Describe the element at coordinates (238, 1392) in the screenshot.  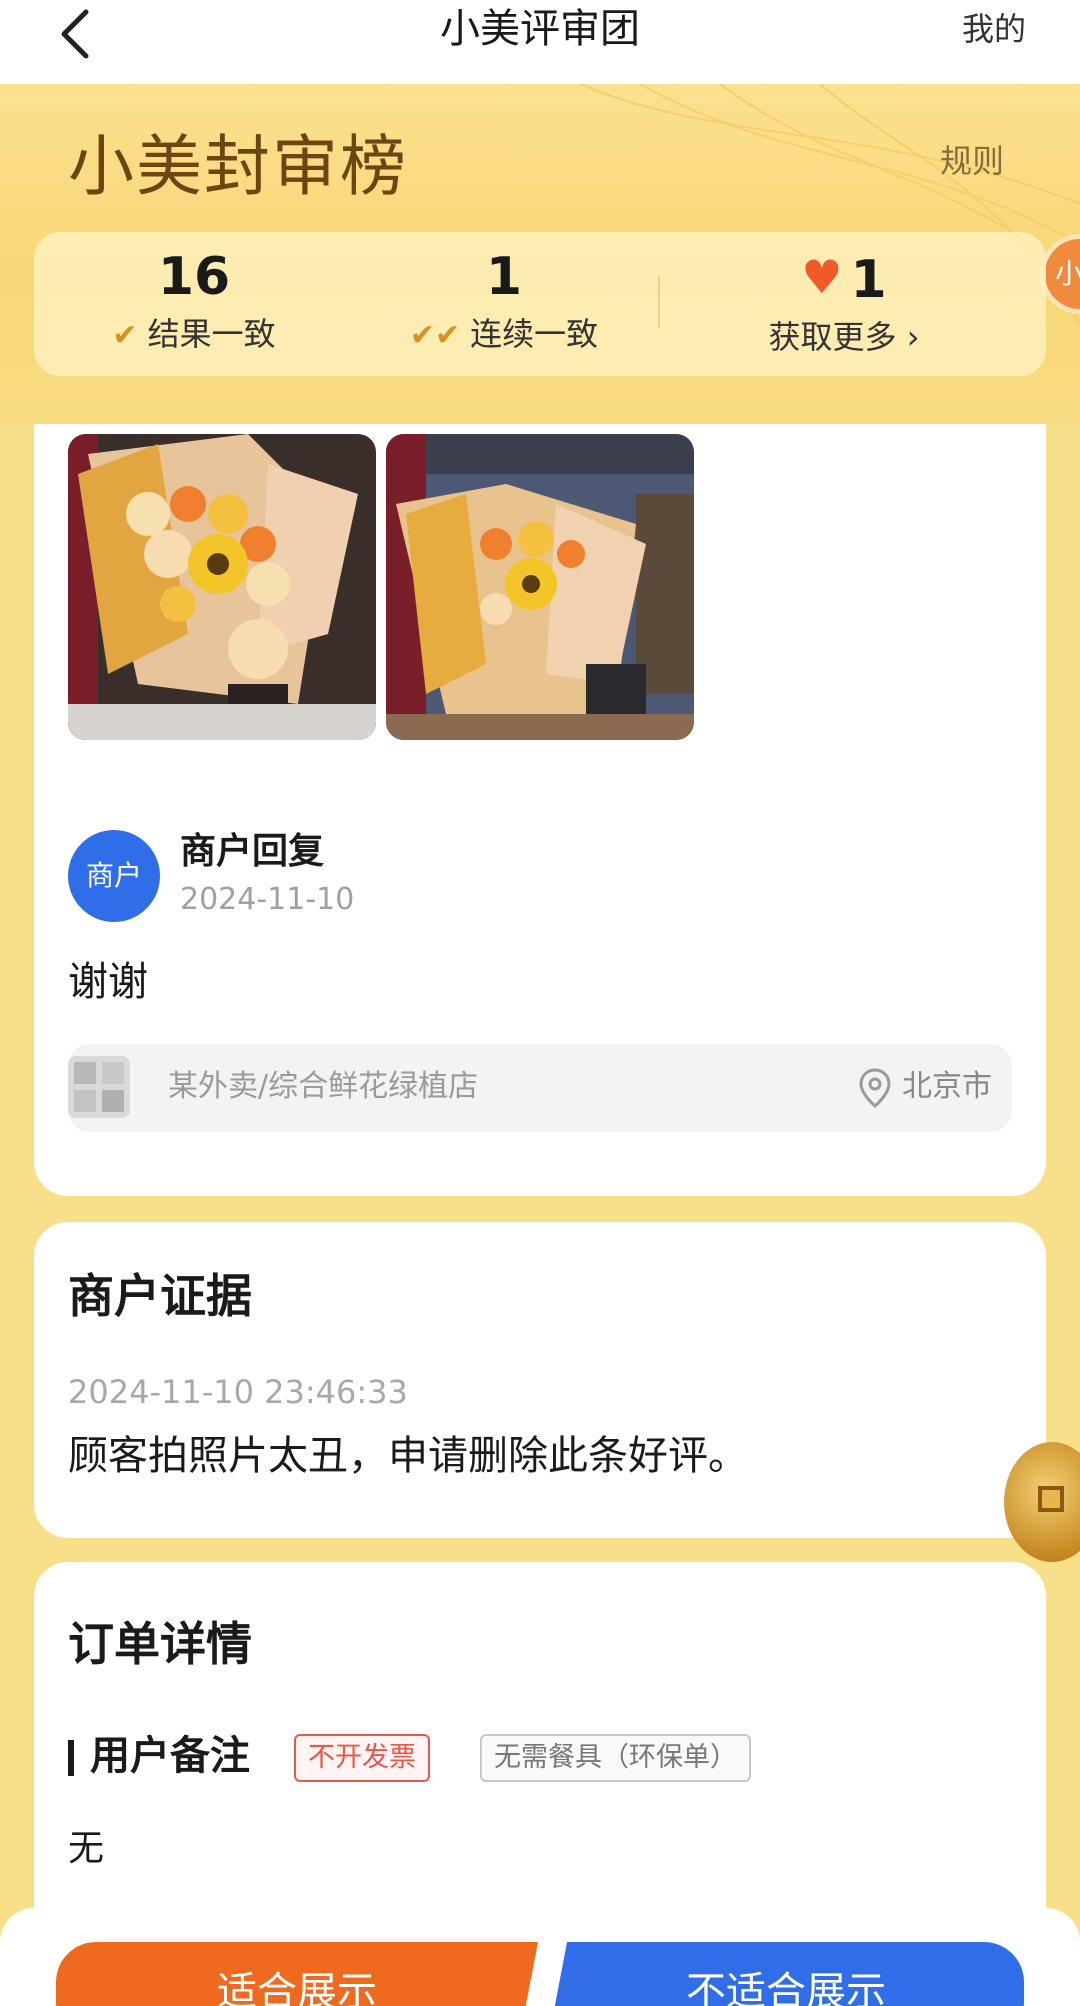
I see `evidence-timestamp: 2024-11-10 23:46:33` at that location.